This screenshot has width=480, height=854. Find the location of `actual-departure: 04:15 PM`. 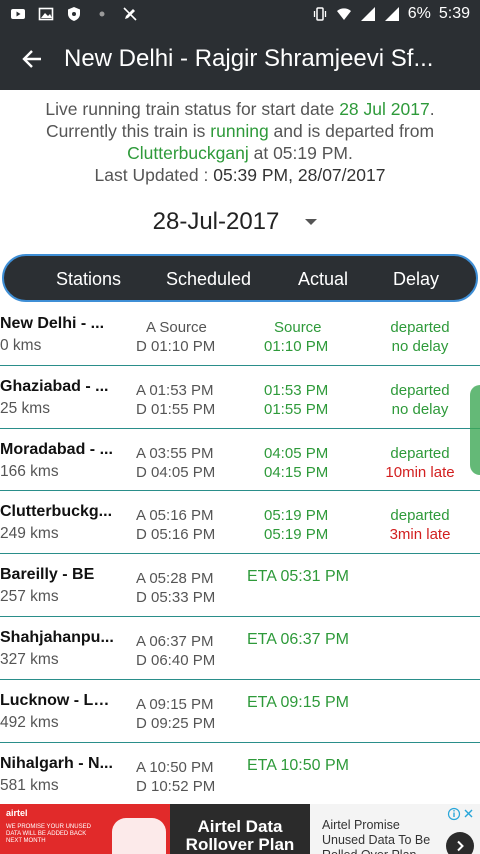

actual-departure: 04:15 PM is located at coordinates (296, 472).